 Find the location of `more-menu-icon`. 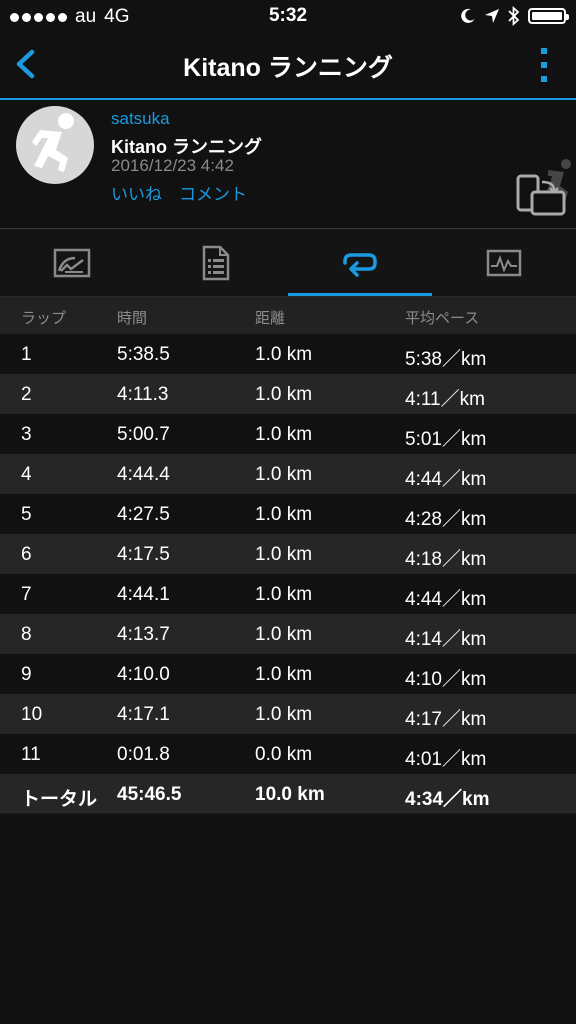

more-menu-icon is located at coordinates (544, 65).